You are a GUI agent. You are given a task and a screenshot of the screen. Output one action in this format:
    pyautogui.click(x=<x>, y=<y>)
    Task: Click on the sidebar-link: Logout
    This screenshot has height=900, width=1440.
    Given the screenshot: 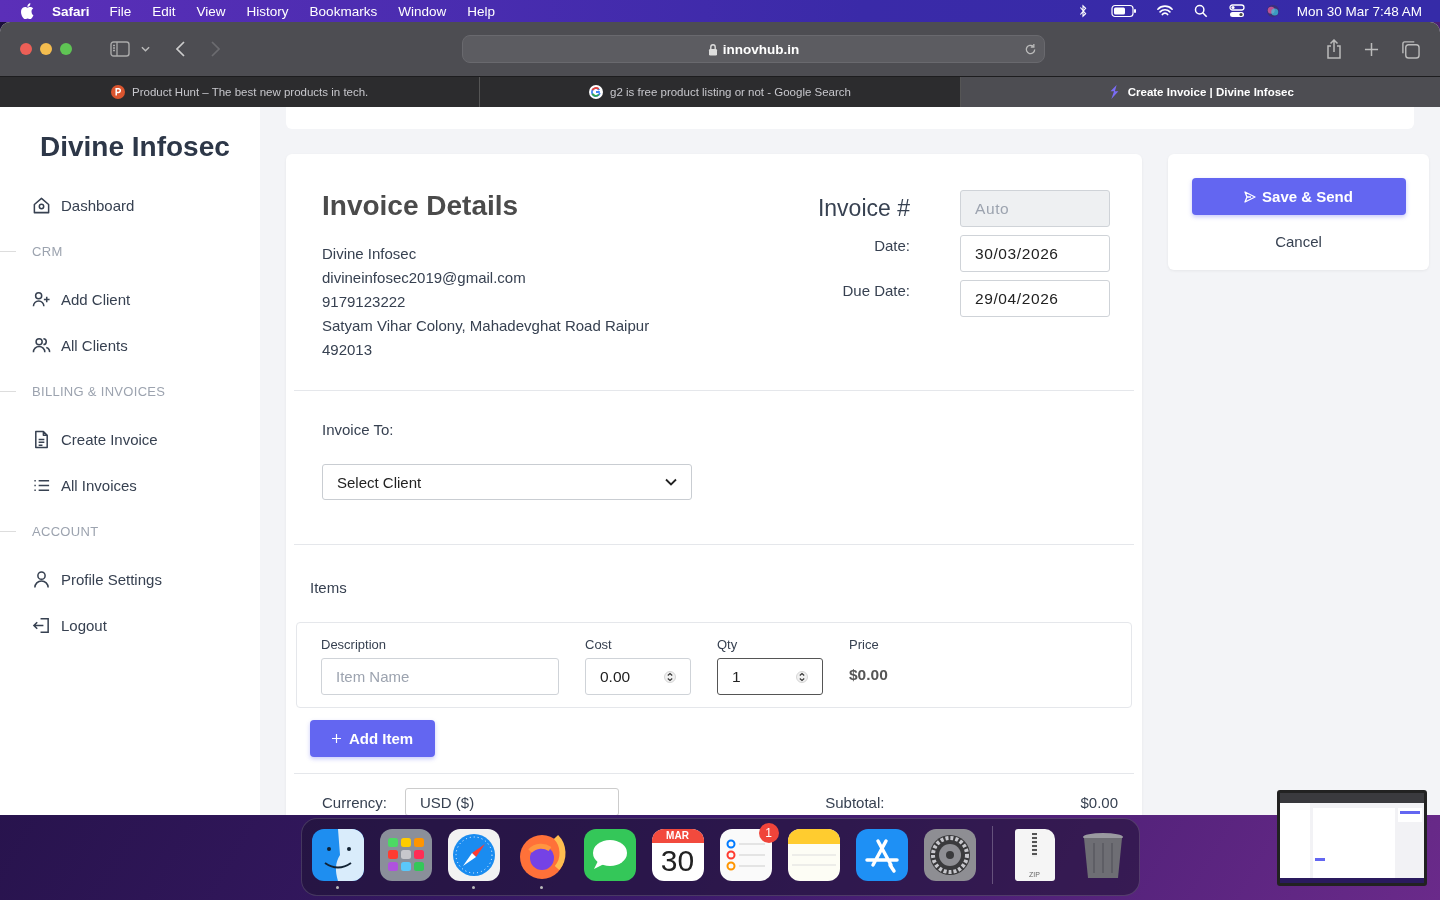 What is the action you would take?
    pyautogui.click(x=146, y=625)
    